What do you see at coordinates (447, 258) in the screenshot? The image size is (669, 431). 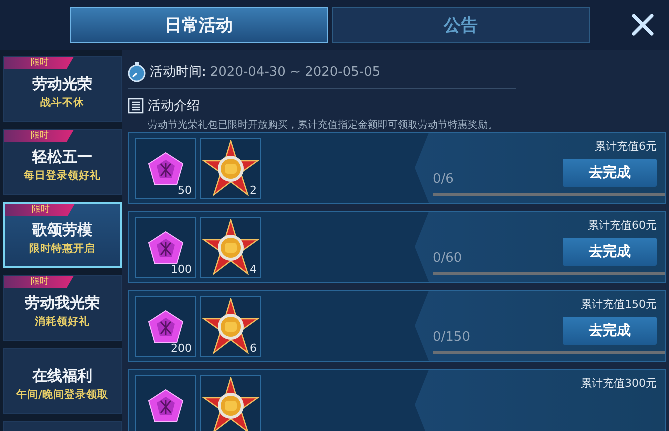 I see `progress-text: 0/60` at bounding box center [447, 258].